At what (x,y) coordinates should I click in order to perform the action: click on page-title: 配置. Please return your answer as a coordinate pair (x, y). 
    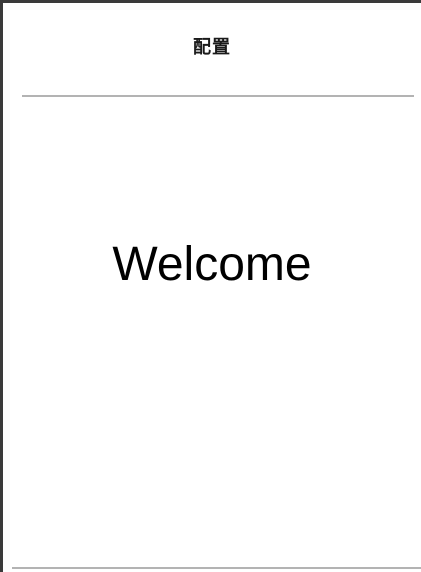
    Looking at the image, I should click on (212, 47).